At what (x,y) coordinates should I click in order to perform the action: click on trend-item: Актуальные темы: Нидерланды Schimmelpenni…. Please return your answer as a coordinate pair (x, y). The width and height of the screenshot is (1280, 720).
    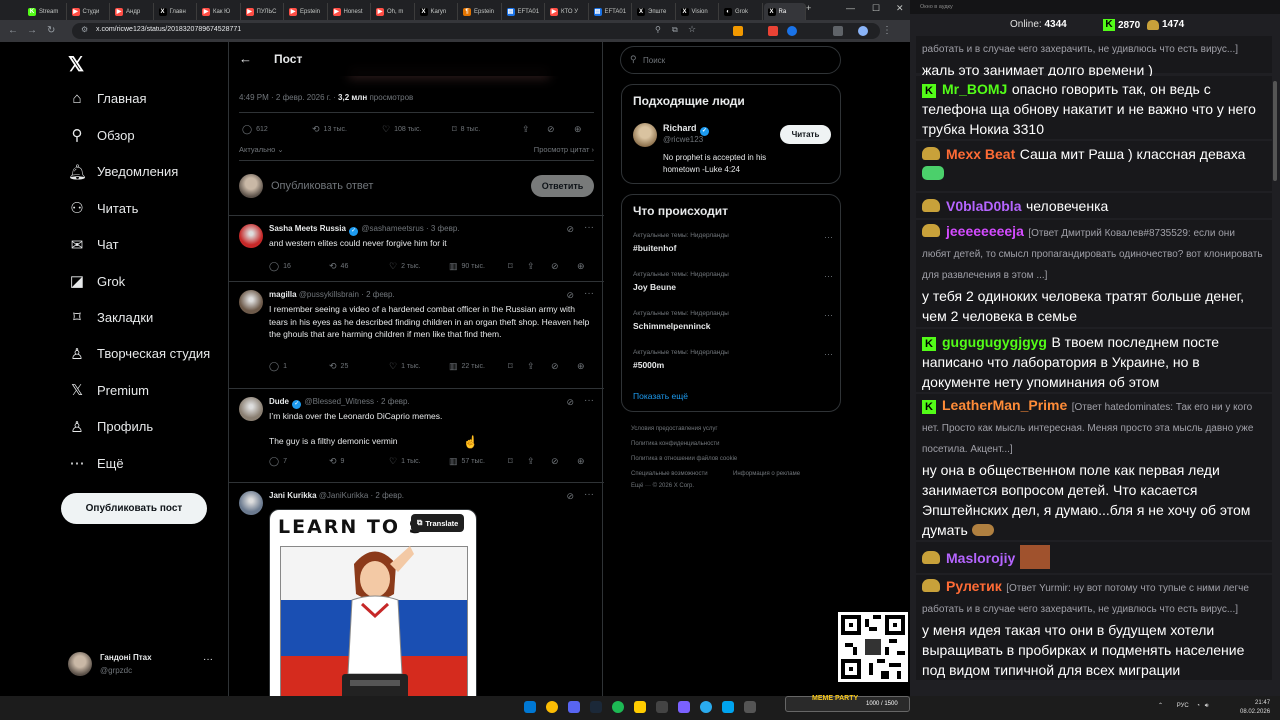
    Looking at the image, I should click on (733, 320).